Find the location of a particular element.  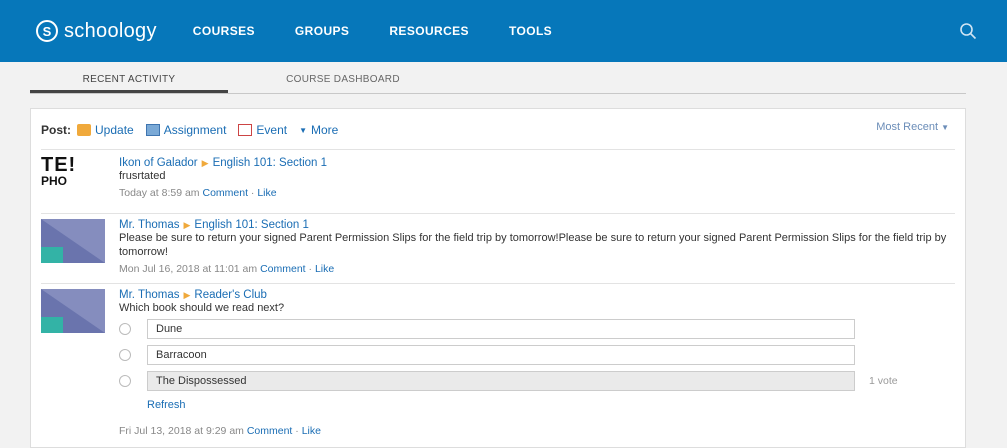

post-bar: Post: Update Assignment Event ▼ More is located at coordinates (195, 130).